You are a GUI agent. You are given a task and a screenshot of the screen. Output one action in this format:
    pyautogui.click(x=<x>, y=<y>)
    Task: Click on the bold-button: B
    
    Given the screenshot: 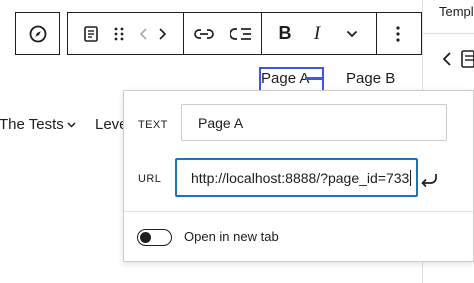 What is the action you would take?
    pyautogui.click(x=285, y=33)
    